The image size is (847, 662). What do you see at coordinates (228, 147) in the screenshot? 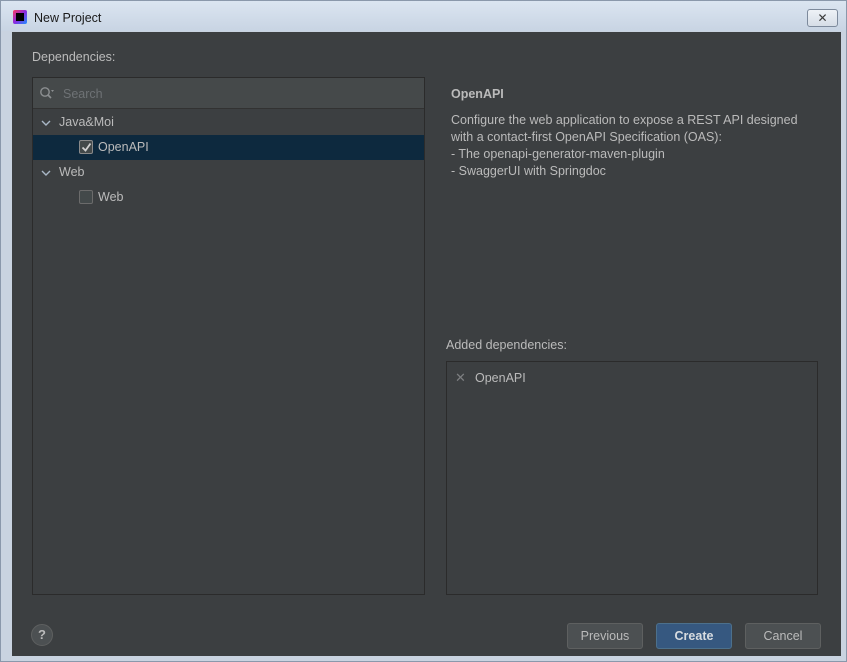
I see `tree-item-openapi: OpenAPI` at bounding box center [228, 147].